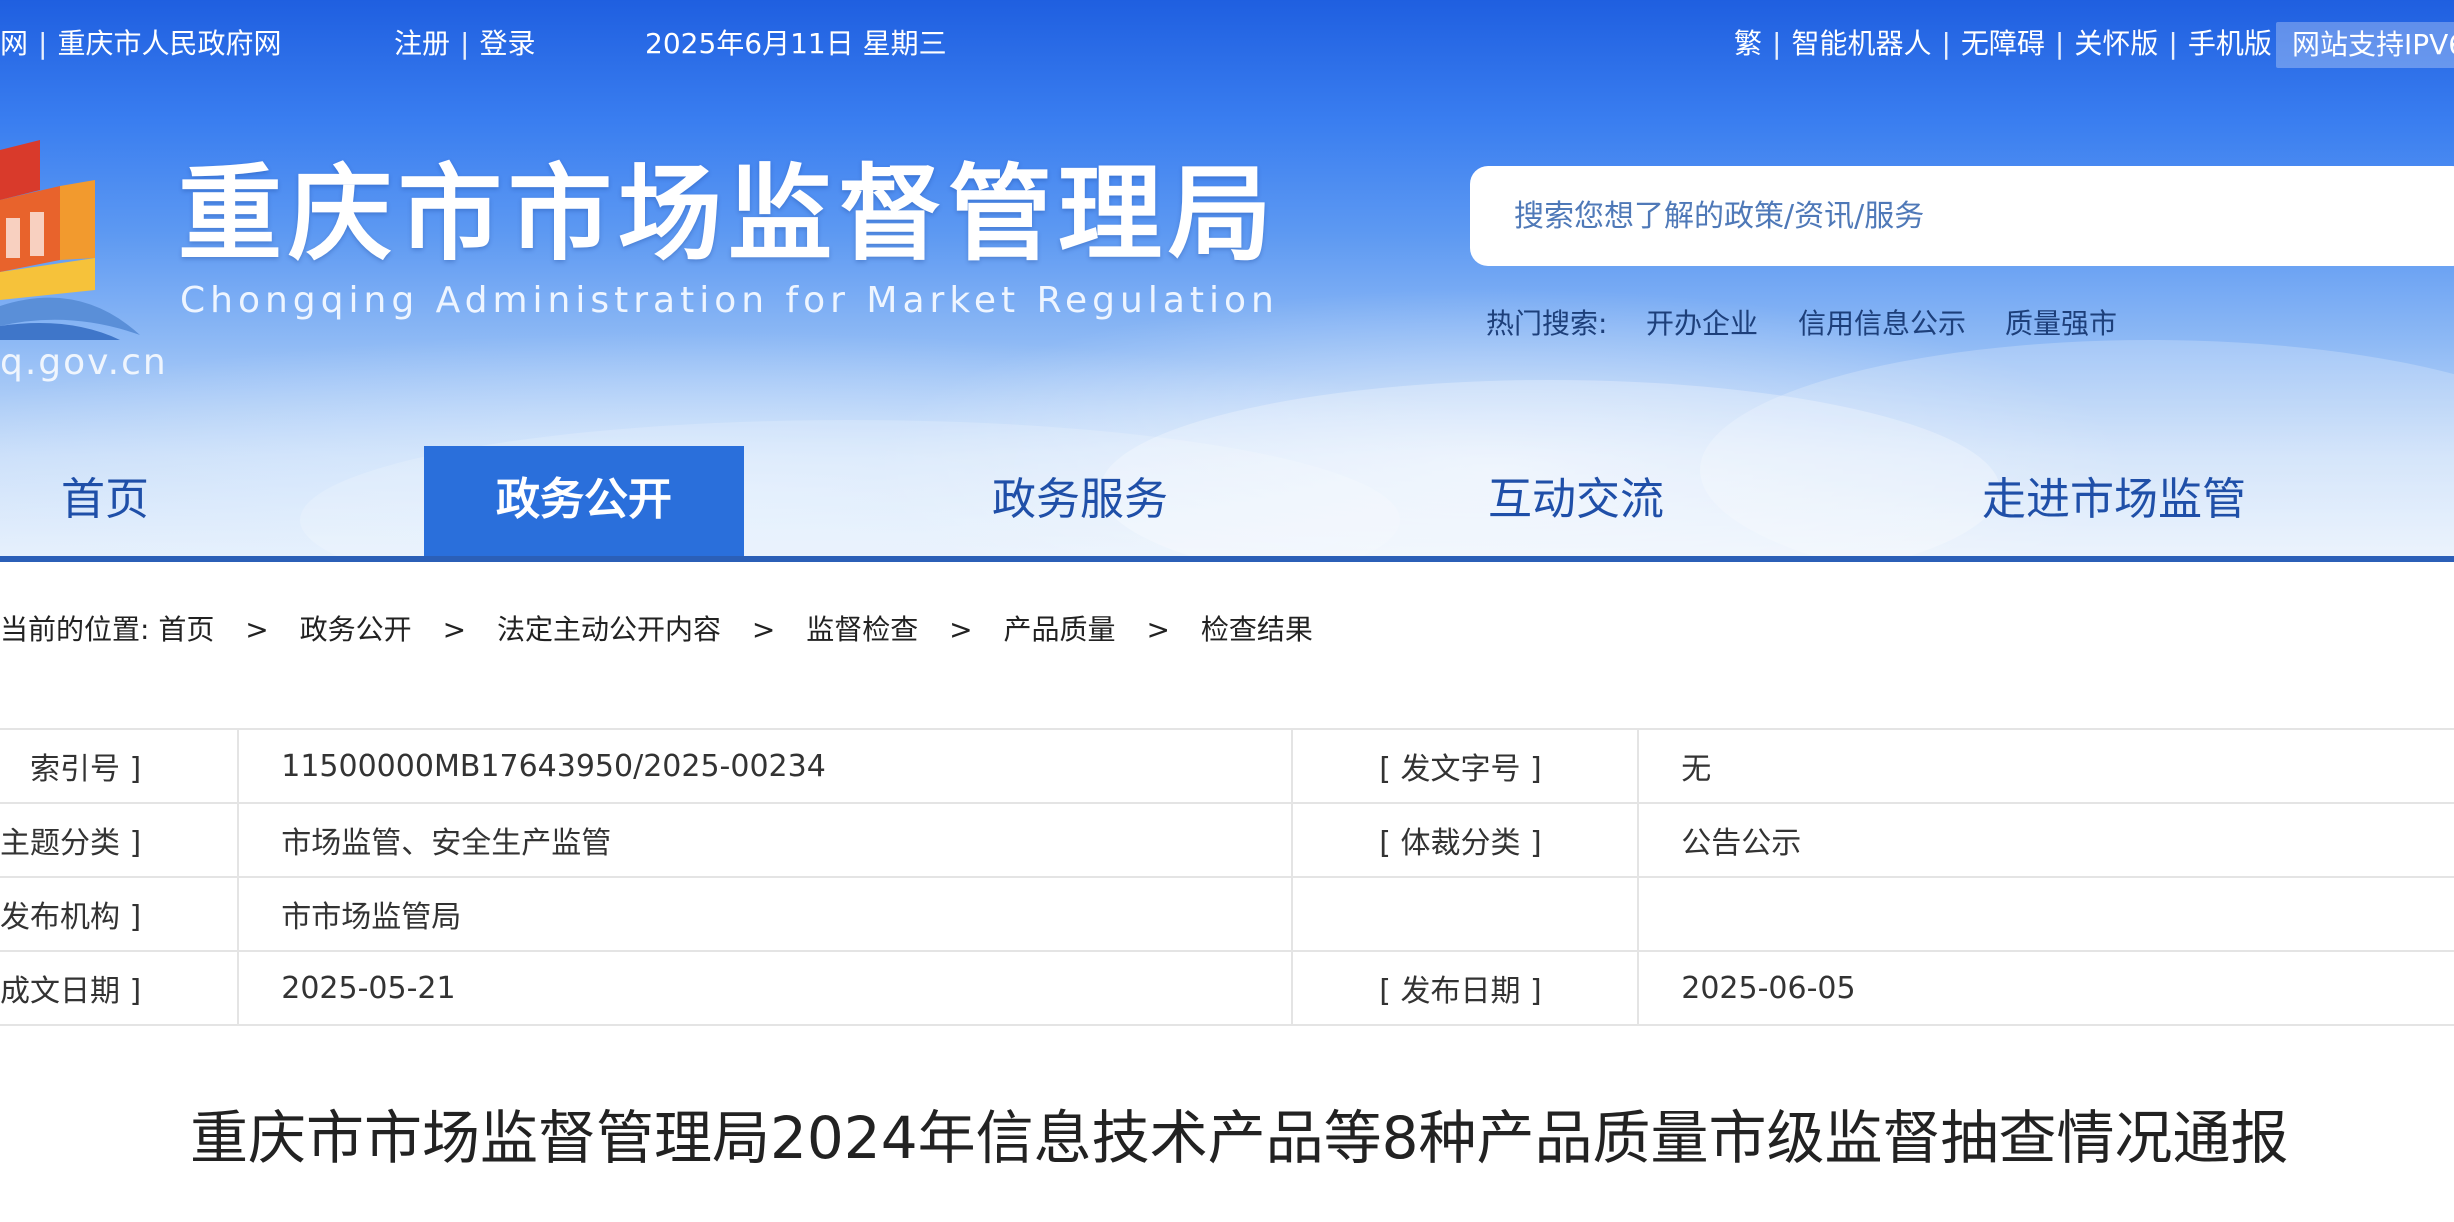 Image resolution: width=2454 pixels, height=1222 pixels. I want to click on meta-key: 成文日期 ], so click(120, 988).